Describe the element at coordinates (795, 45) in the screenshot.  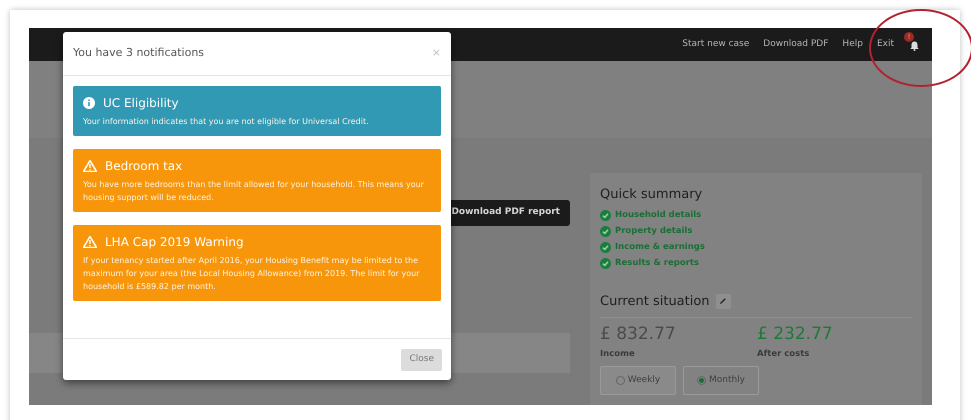
I see `nav-link: Download PDF` at that location.